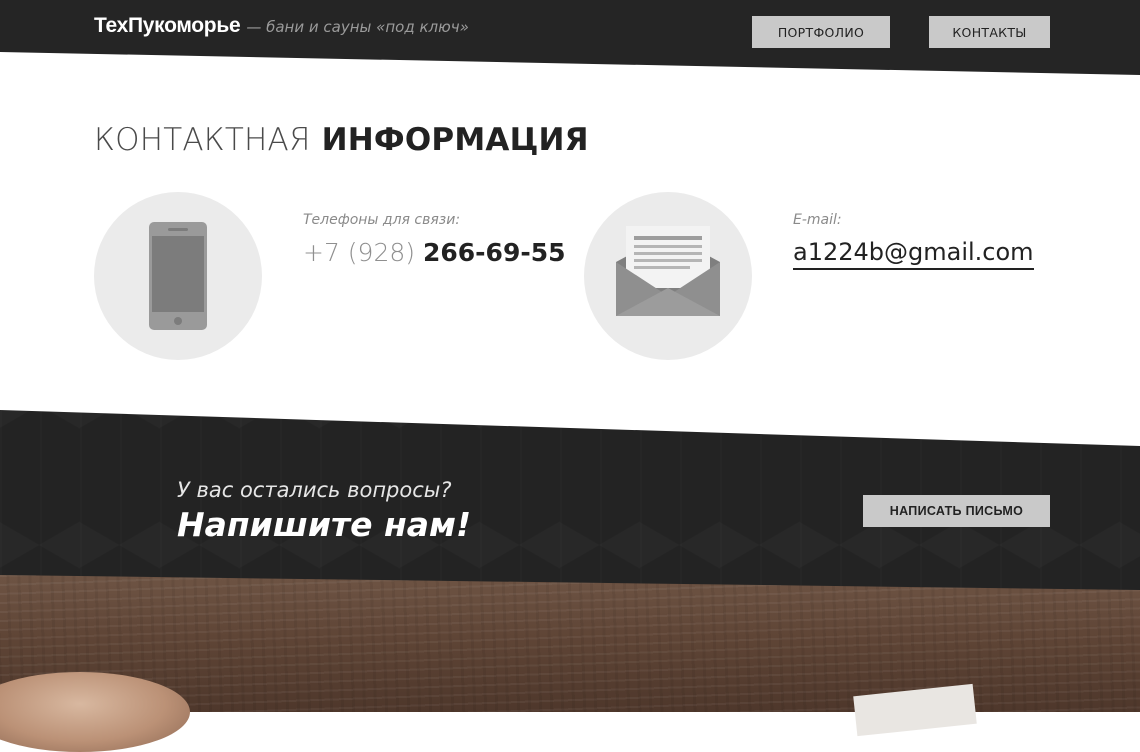 The height and width of the screenshot is (752, 1140). What do you see at coordinates (167, 26) in the screenshot?
I see `brand-logo-text: ТехПукоморье` at bounding box center [167, 26].